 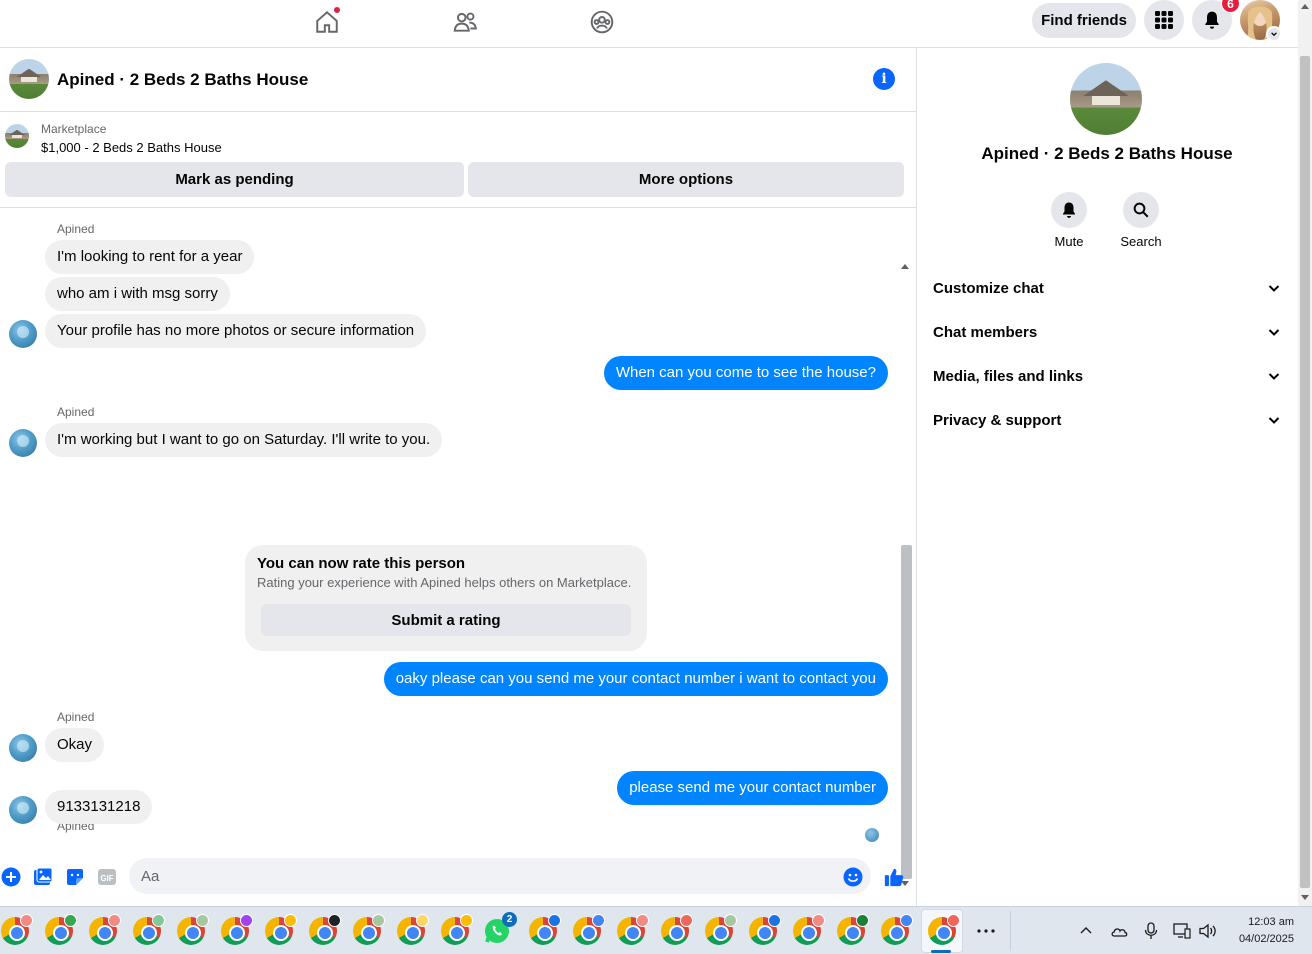 What do you see at coordinates (1305, 897) in the screenshot?
I see `scroll-down-arrow-icon` at bounding box center [1305, 897].